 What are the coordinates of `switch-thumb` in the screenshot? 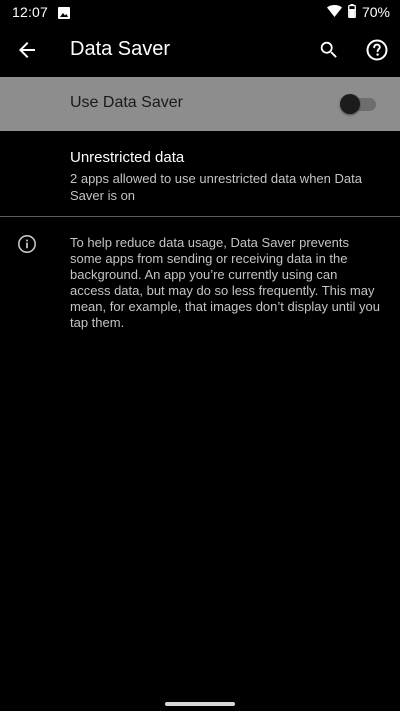 It's located at (350, 104).